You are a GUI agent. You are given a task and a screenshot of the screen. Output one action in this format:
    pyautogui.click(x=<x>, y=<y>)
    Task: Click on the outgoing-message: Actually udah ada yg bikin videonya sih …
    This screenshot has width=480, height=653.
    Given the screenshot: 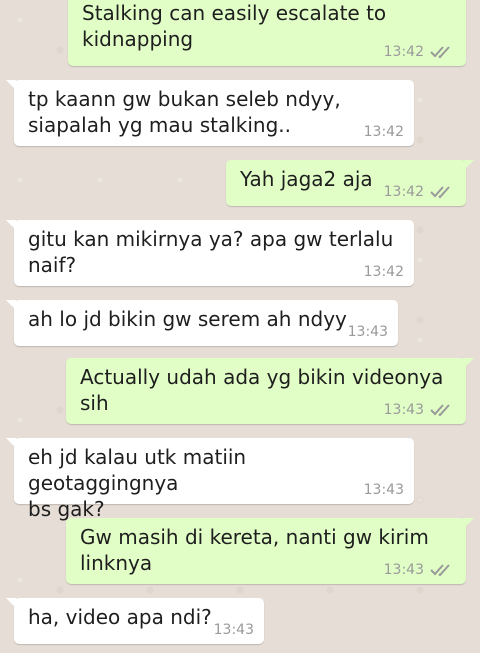 What is the action you would take?
    pyautogui.click(x=270, y=391)
    